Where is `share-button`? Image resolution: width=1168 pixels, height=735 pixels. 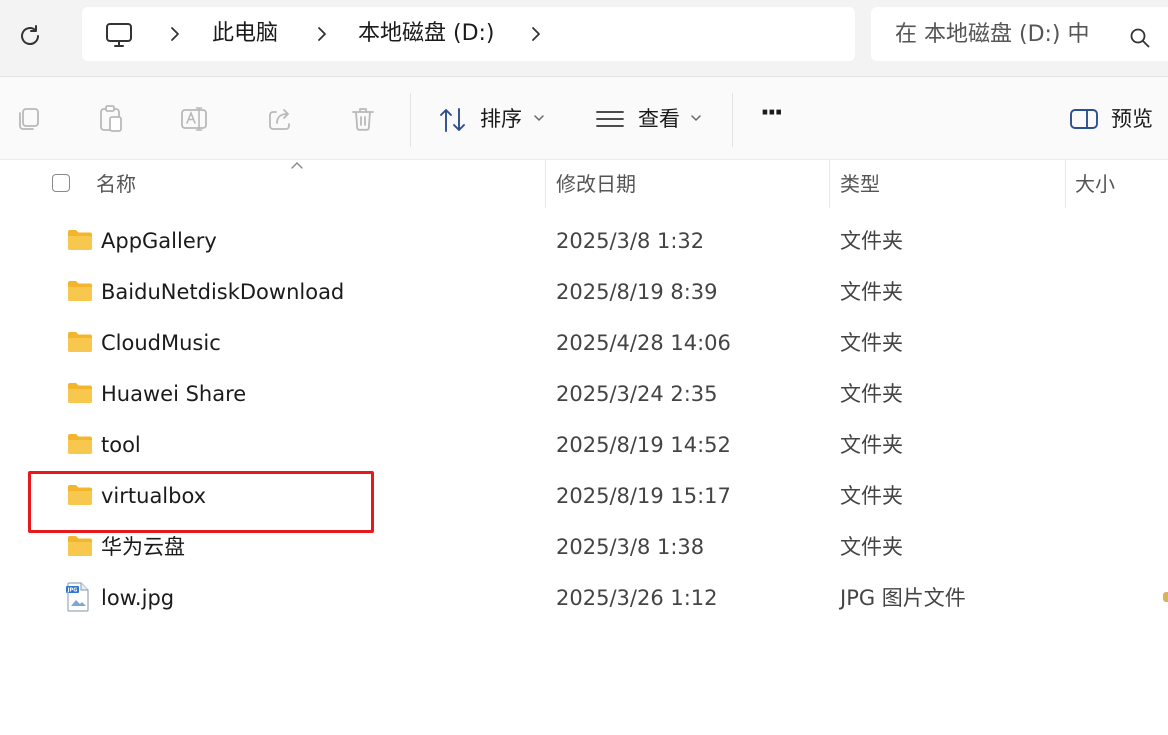
share-button is located at coordinates (280, 119).